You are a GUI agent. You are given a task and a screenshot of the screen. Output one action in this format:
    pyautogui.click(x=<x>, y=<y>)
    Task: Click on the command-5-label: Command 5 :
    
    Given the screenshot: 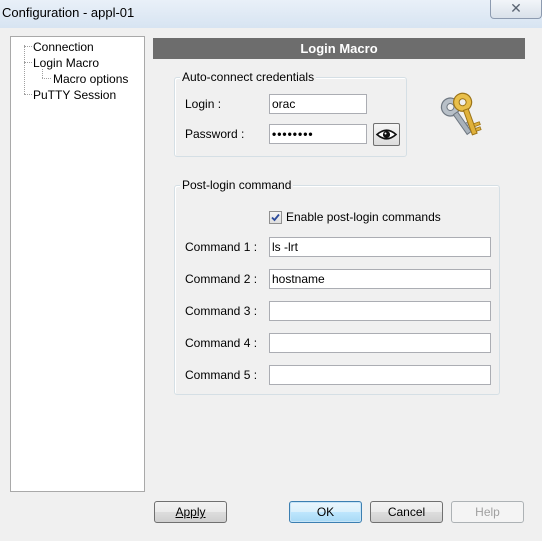 What is the action you would take?
    pyautogui.click(x=221, y=375)
    